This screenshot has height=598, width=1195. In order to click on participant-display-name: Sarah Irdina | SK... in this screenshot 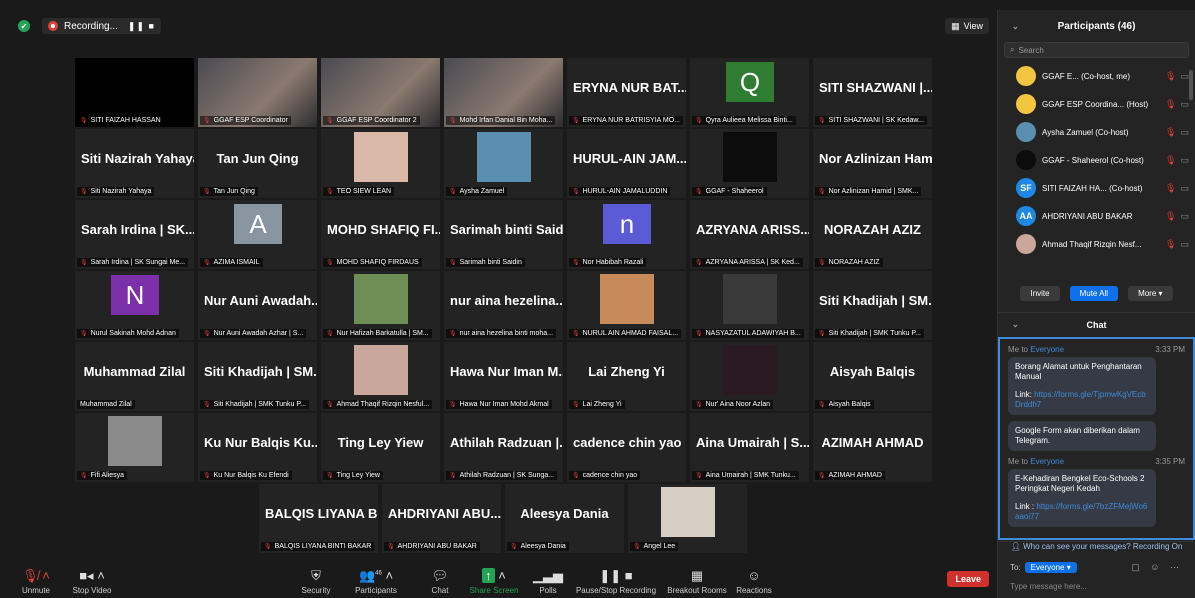, I will do `click(137, 229)`.